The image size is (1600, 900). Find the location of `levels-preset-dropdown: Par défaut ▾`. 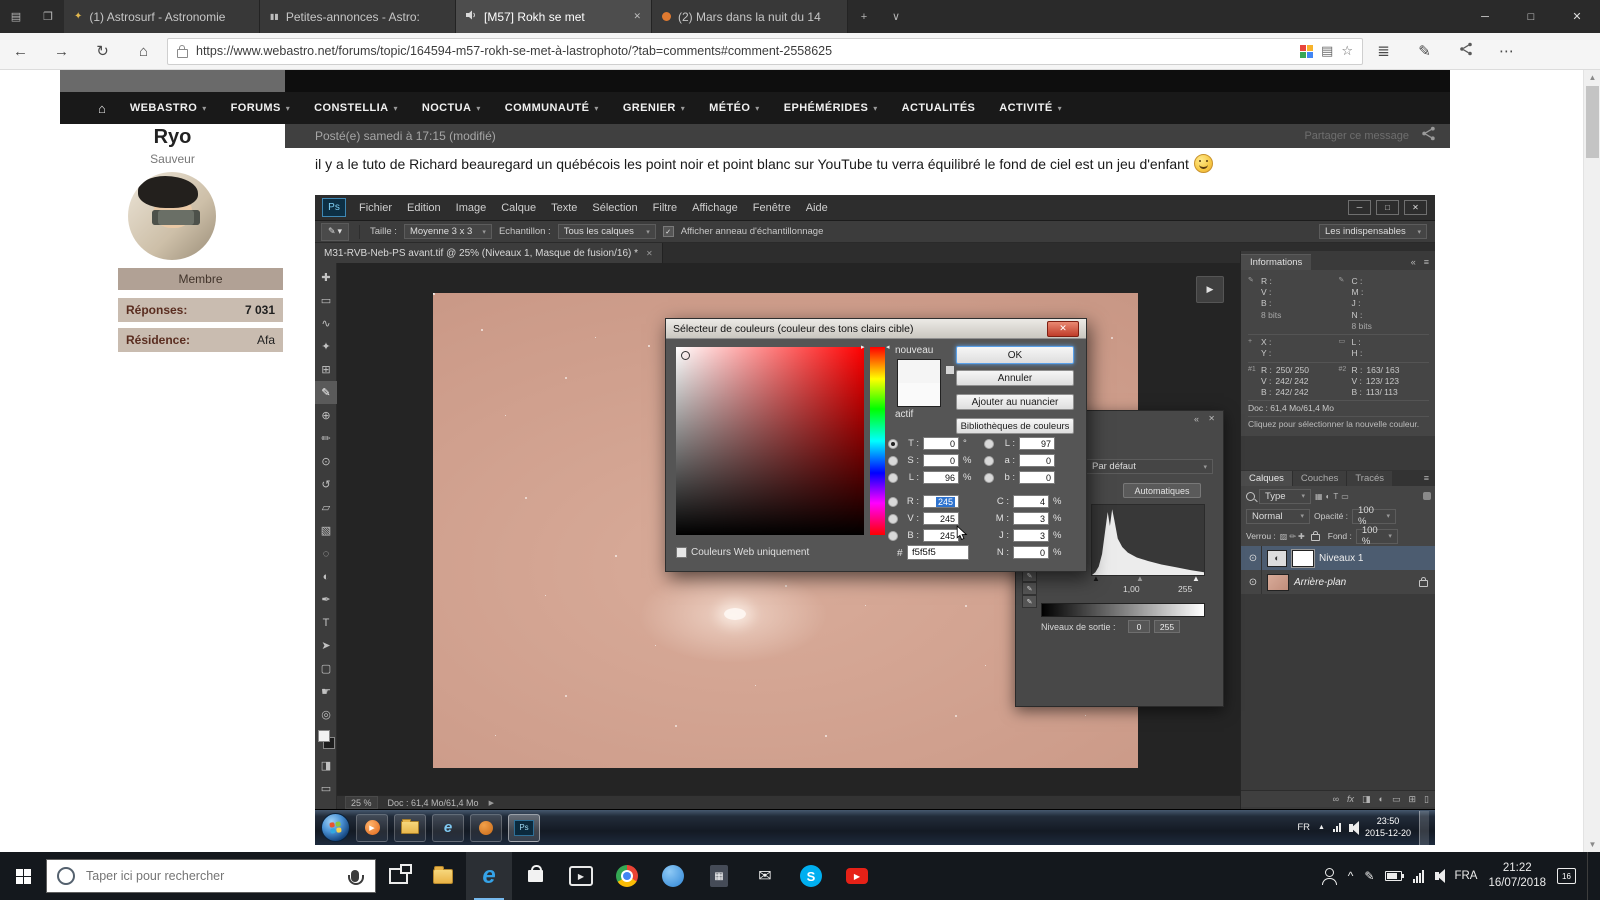

levels-preset-dropdown: Par défaut ▾ is located at coordinates (1149, 466).